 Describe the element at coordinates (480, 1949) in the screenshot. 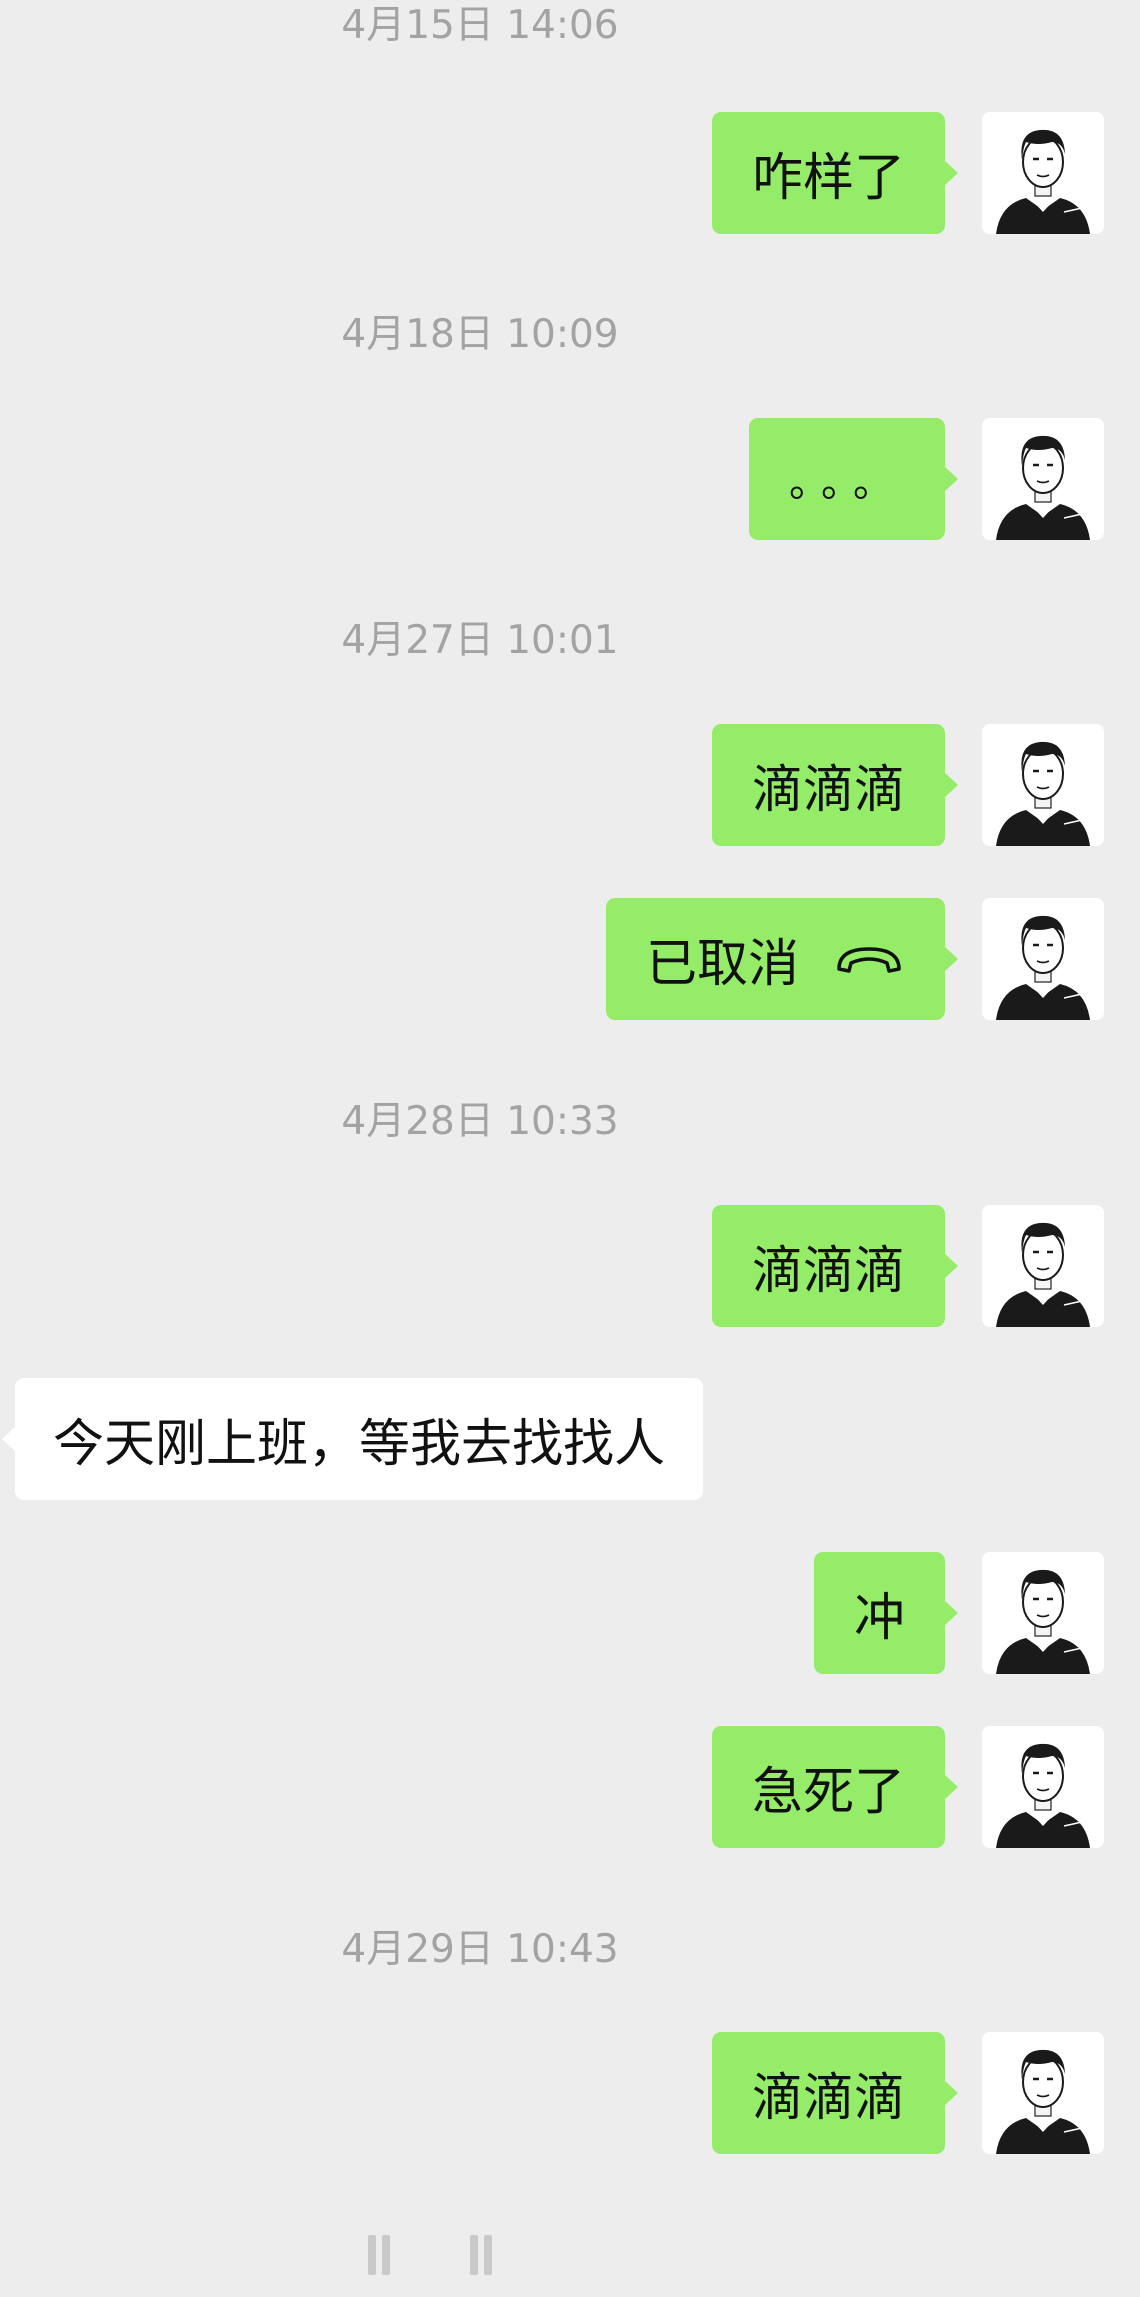

I see `timestamp: 4月29日 10:43` at that location.